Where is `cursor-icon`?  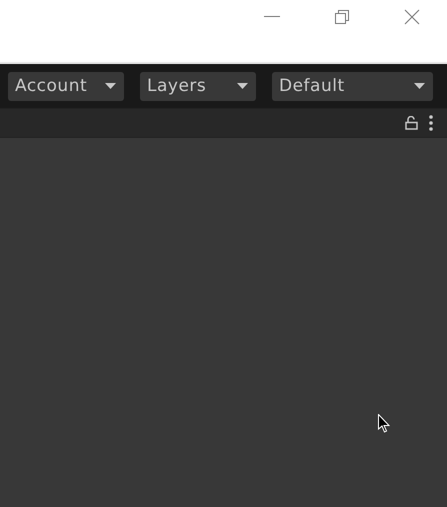
cursor-icon is located at coordinates (384, 424).